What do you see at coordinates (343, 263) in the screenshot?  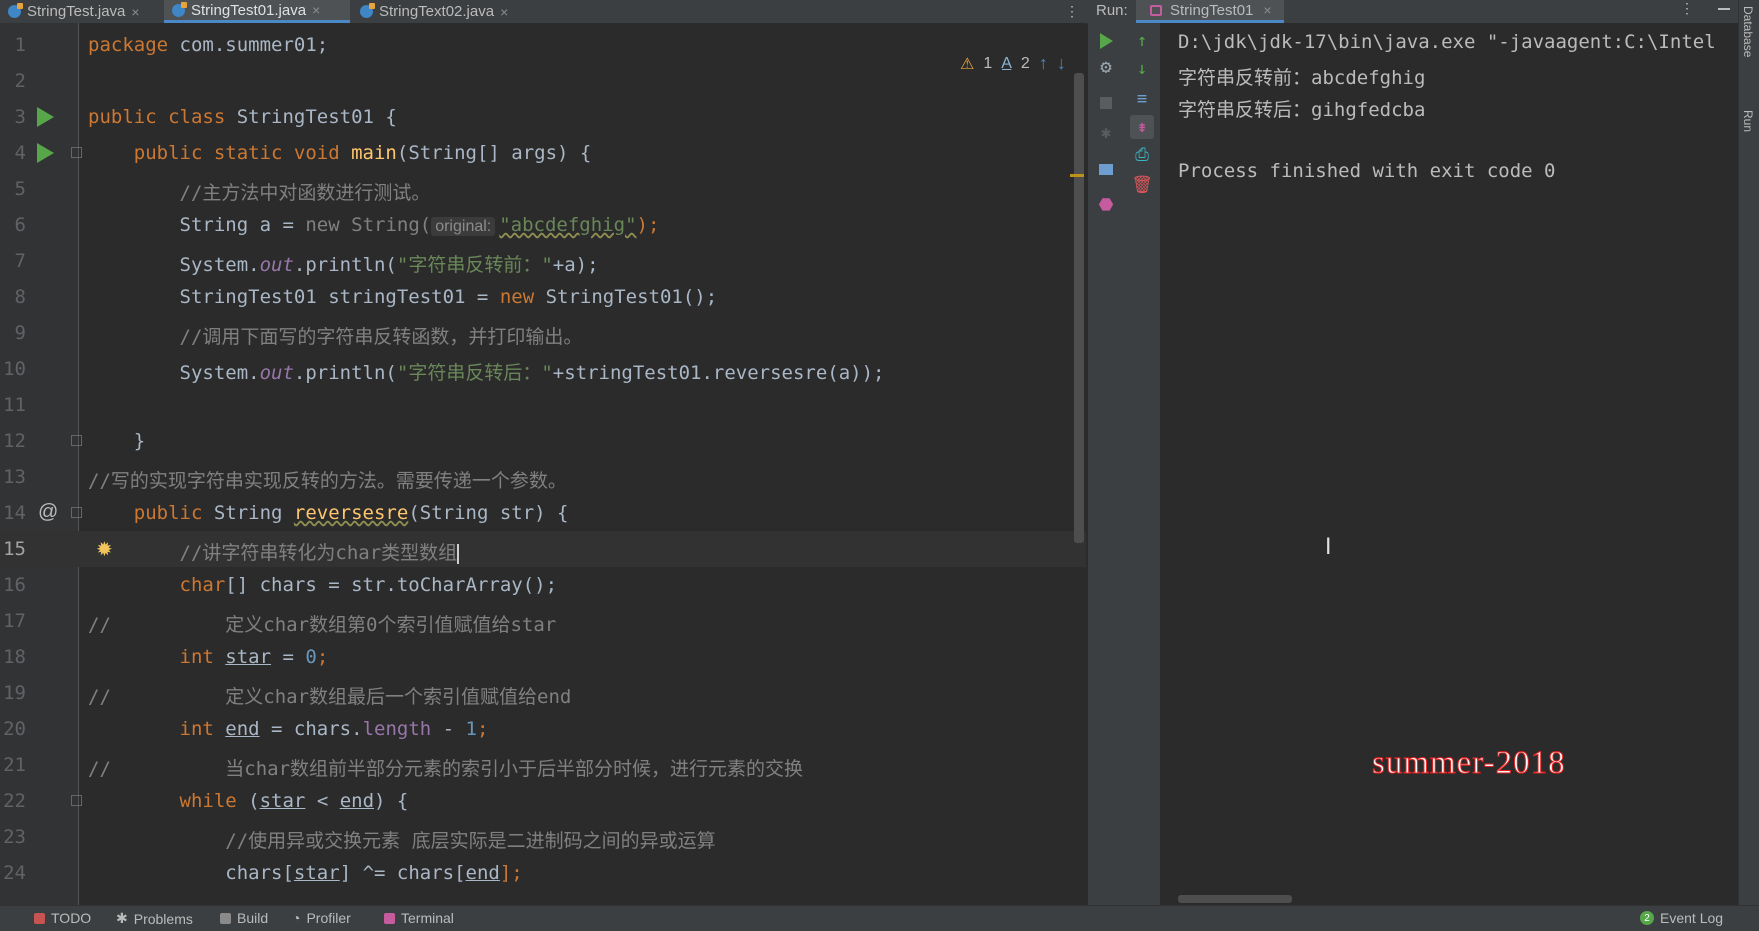 I see `code-text: System.out.println("字符串反转前："+a);` at bounding box center [343, 263].